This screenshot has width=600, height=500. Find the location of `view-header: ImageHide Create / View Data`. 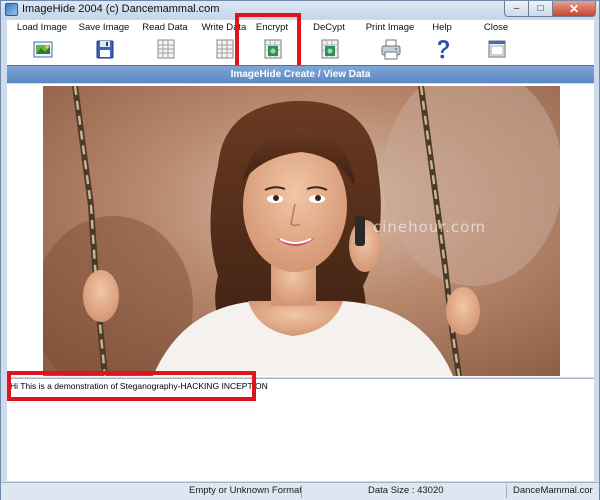

view-header: ImageHide Create / View Data is located at coordinates (300, 74).